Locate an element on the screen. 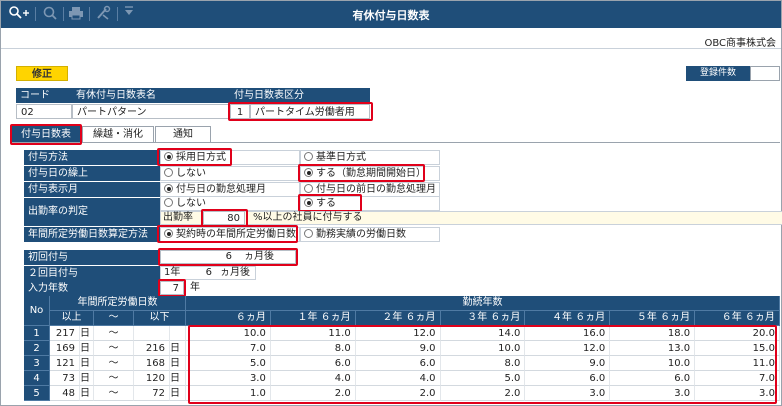 The width and height of the screenshot is (782, 406). grid-under-header: 以下 is located at coordinates (160, 318).